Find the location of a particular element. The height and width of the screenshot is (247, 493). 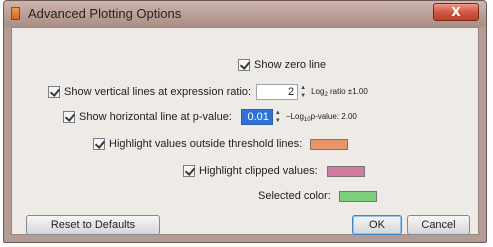

reset-to-defaults-button: Reset to Defaults is located at coordinates (93, 225).